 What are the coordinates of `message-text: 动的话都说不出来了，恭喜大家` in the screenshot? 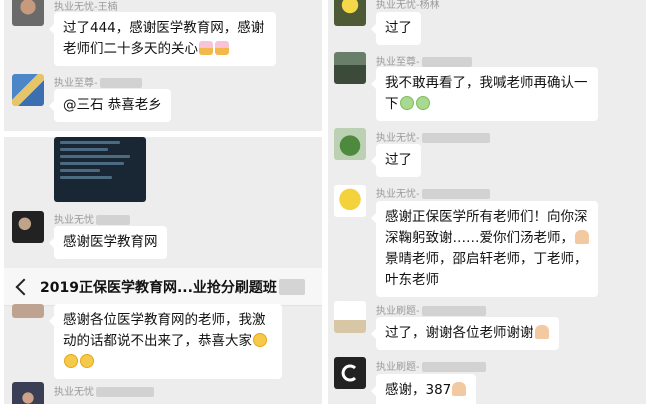 It's located at (157, 341).